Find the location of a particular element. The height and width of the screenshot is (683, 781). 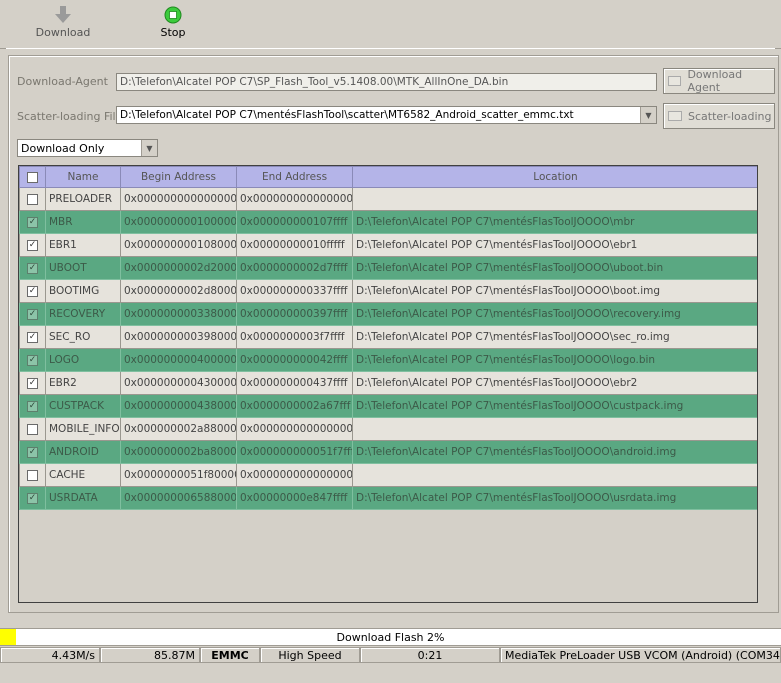

begin-address: 0x0000000004300000 is located at coordinates (178, 383).